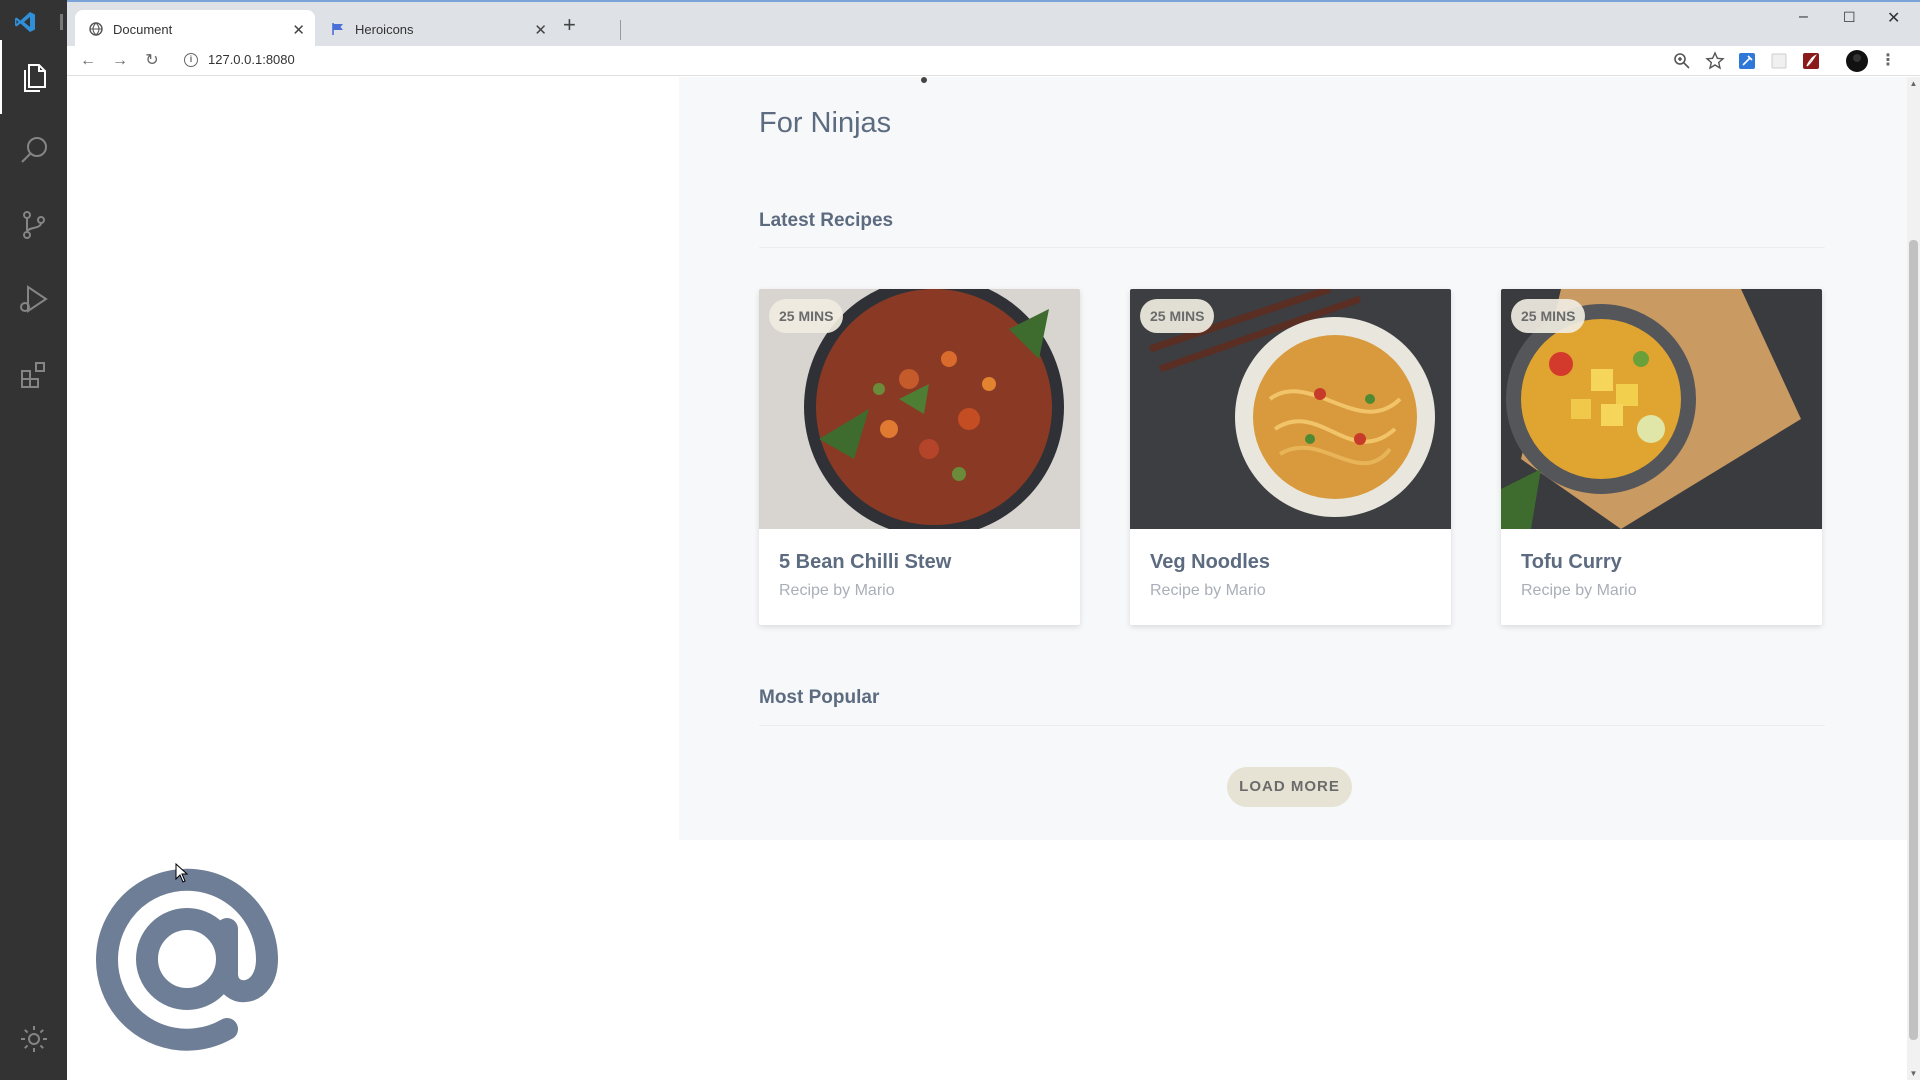 The height and width of the screenshot is (1080, 1920). I want to click on at-sign-logo-icon, so click(187, 959).